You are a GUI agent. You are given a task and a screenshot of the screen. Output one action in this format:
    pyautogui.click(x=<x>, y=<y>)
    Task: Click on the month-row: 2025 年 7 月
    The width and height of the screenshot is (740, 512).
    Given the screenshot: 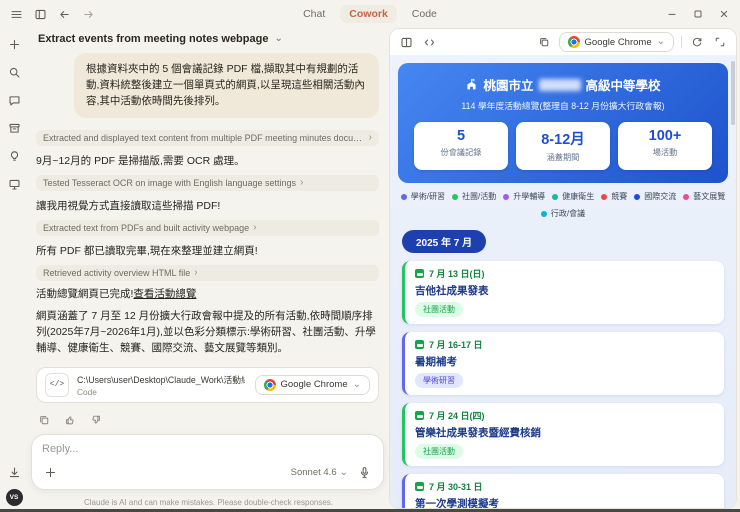 What is the action you would take?
    pyautogui.click(x=563, y=237)
    